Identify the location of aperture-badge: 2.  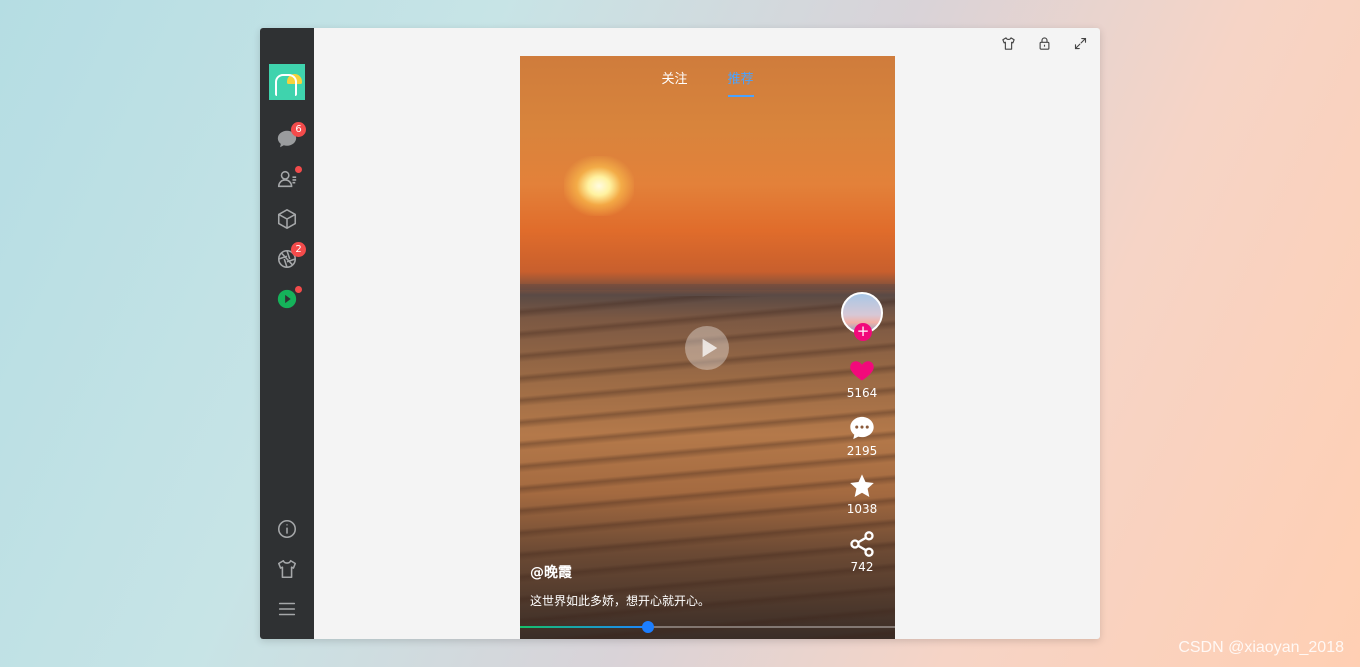
(298, 249).